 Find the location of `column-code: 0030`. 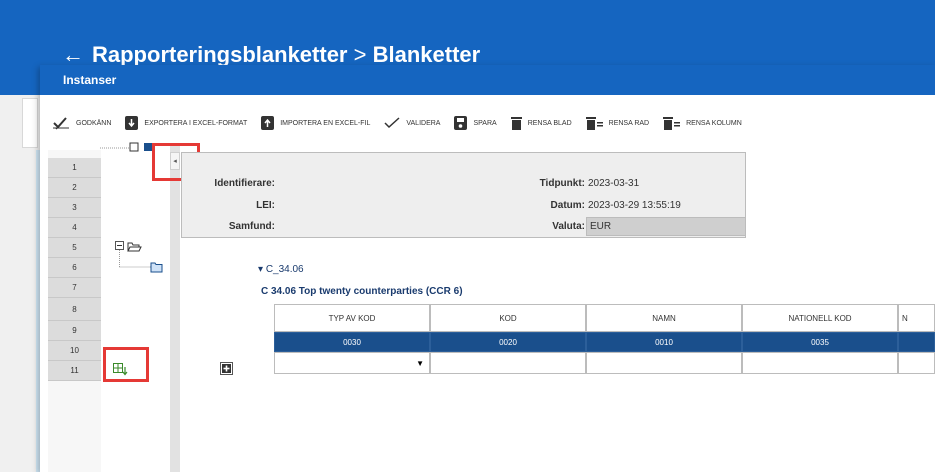

column-code: 0030 is located at coordinates (352, 342).